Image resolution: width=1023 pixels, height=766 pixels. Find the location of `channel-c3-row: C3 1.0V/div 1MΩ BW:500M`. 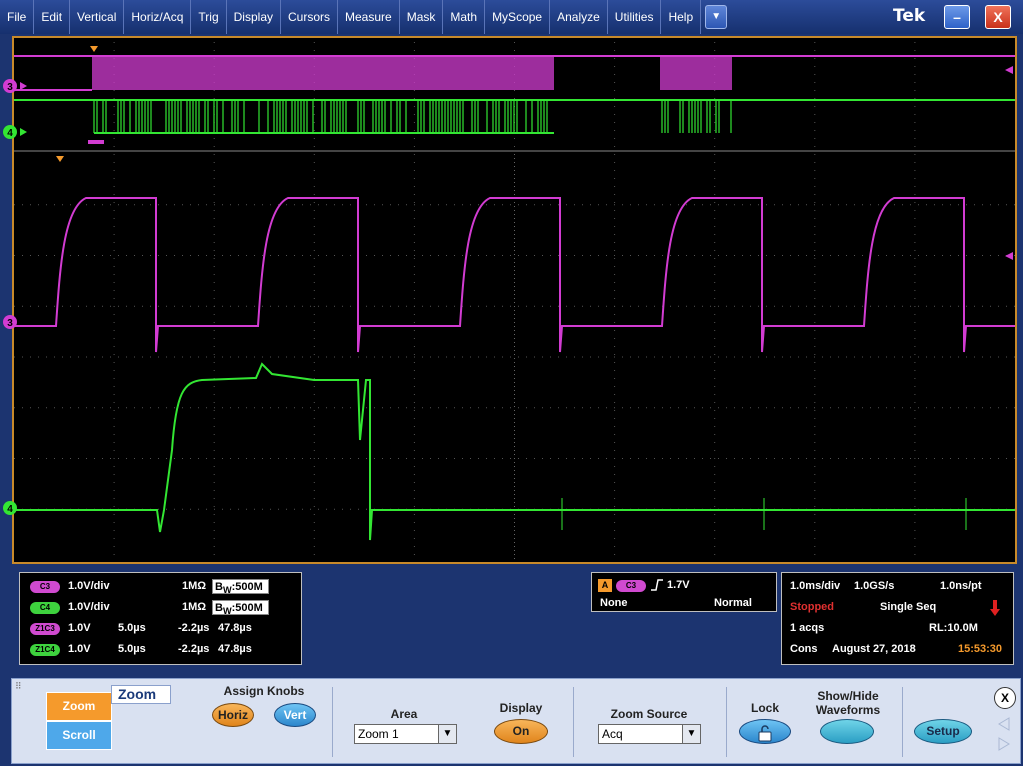

channel-c3-row: C3 1.0V/div 1MΩ BW:500M is located at coordinates (165, 587).